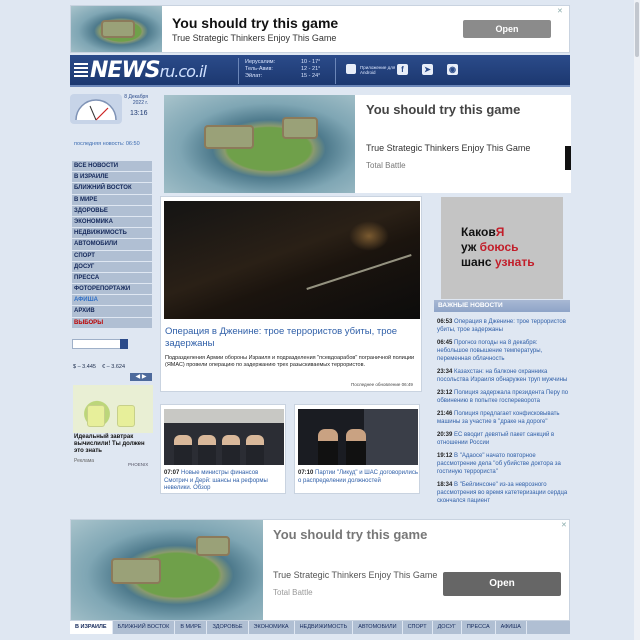 The height and width of the screenshot is (640, 640). I want to click on facebook-icon: f, so click(402, 69).